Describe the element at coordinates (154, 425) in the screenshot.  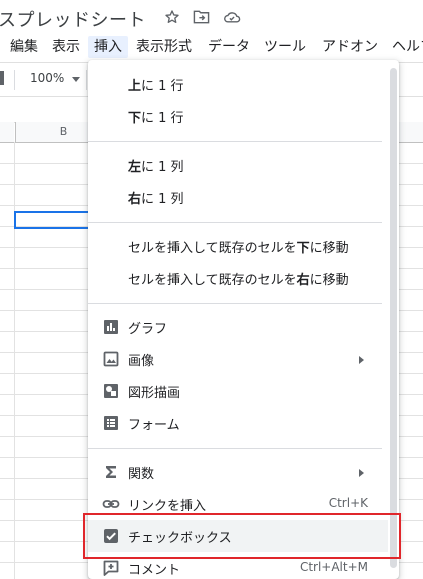
I see `insert-form-label: フォーム` at that location.